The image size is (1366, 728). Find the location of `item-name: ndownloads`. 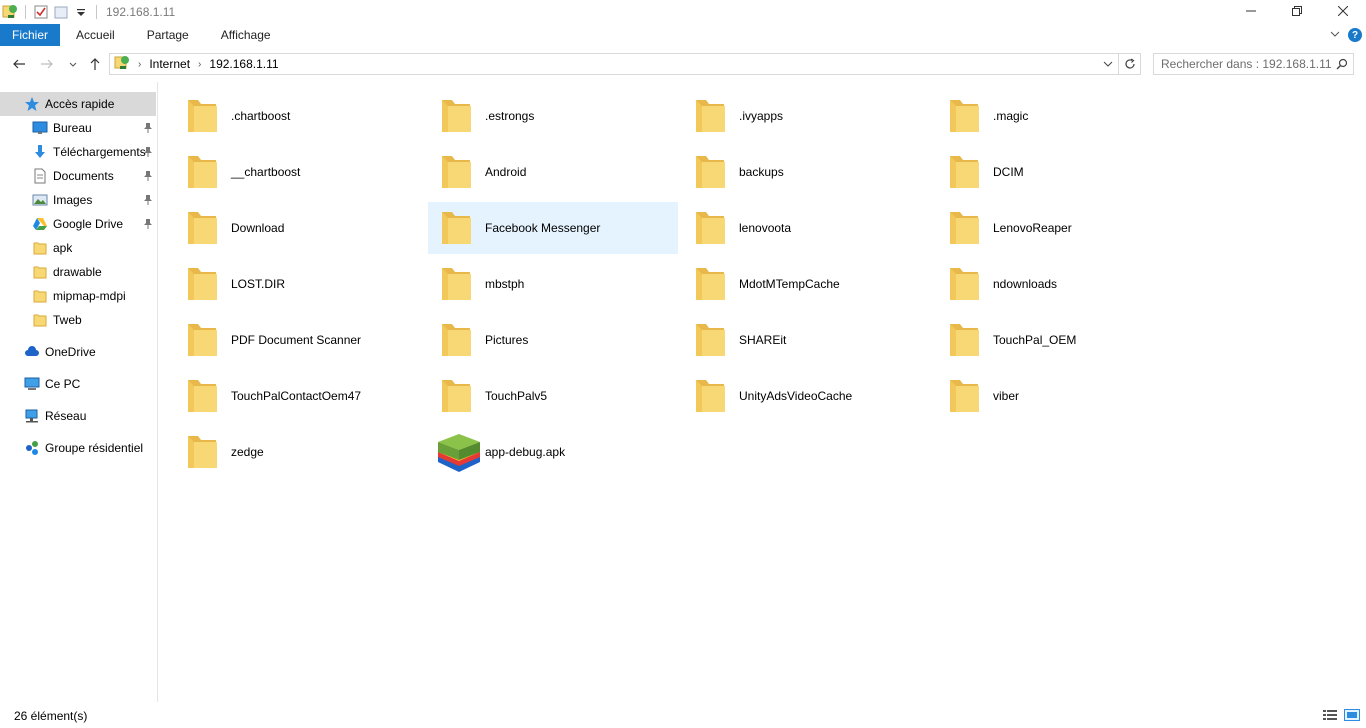

item-name: ndownloads is located at coordinates (1025, 284).